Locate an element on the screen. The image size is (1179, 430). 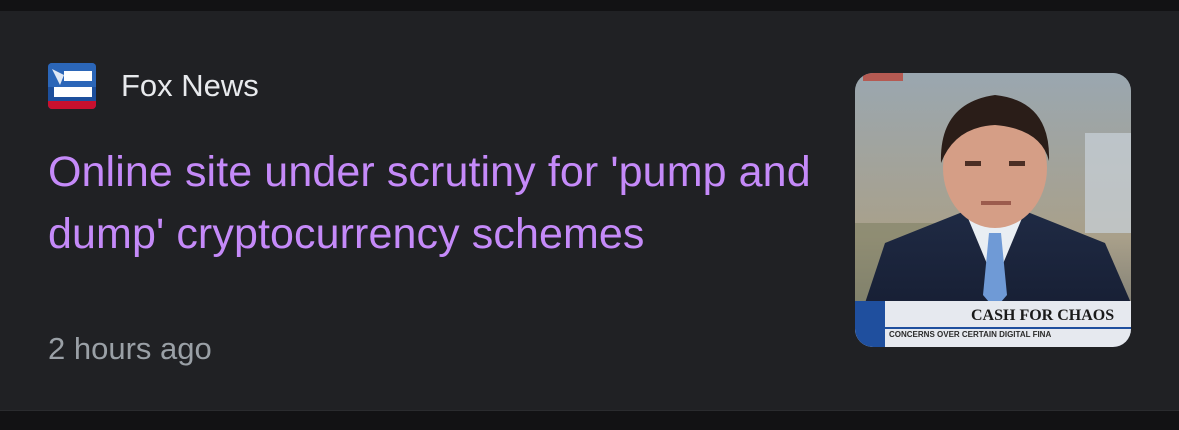
source-name: Fox News is located at coordinates (190, 85).